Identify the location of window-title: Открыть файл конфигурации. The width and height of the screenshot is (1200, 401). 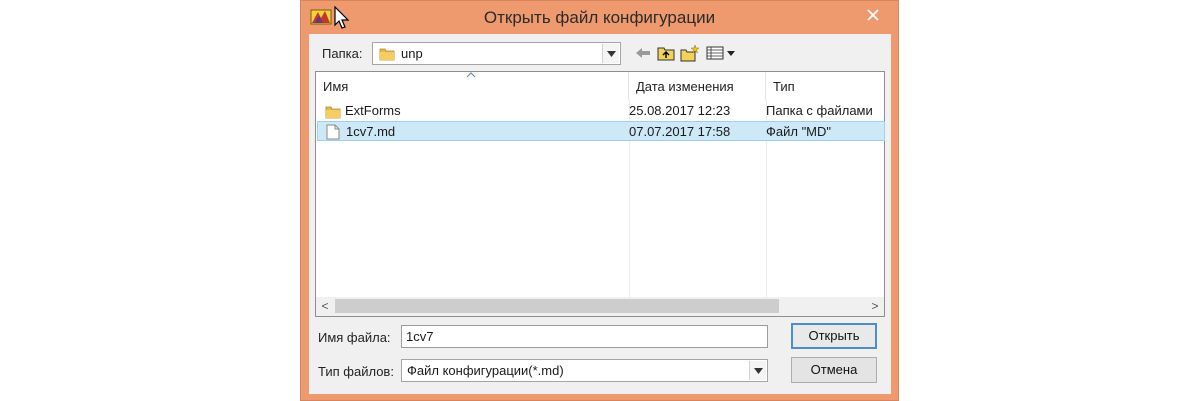
(599, 17).